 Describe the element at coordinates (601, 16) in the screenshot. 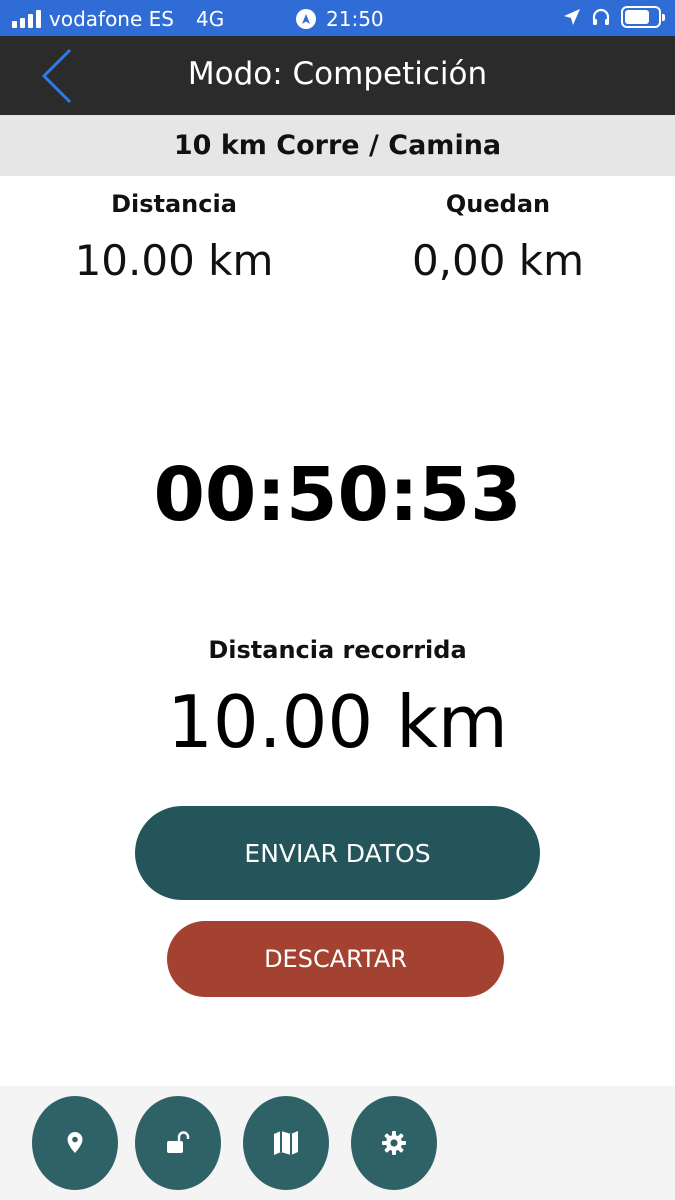

I see `headphones-icon` at that location.